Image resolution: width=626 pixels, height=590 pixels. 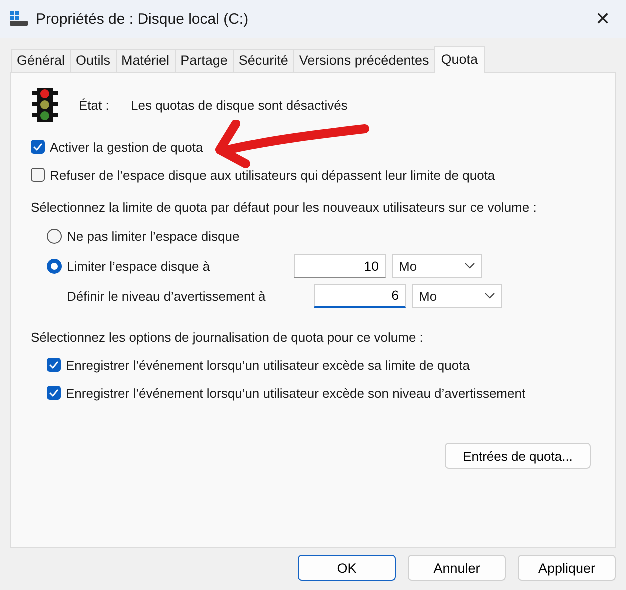 I want to click on status-label: État :, so click(x=94, y=105).